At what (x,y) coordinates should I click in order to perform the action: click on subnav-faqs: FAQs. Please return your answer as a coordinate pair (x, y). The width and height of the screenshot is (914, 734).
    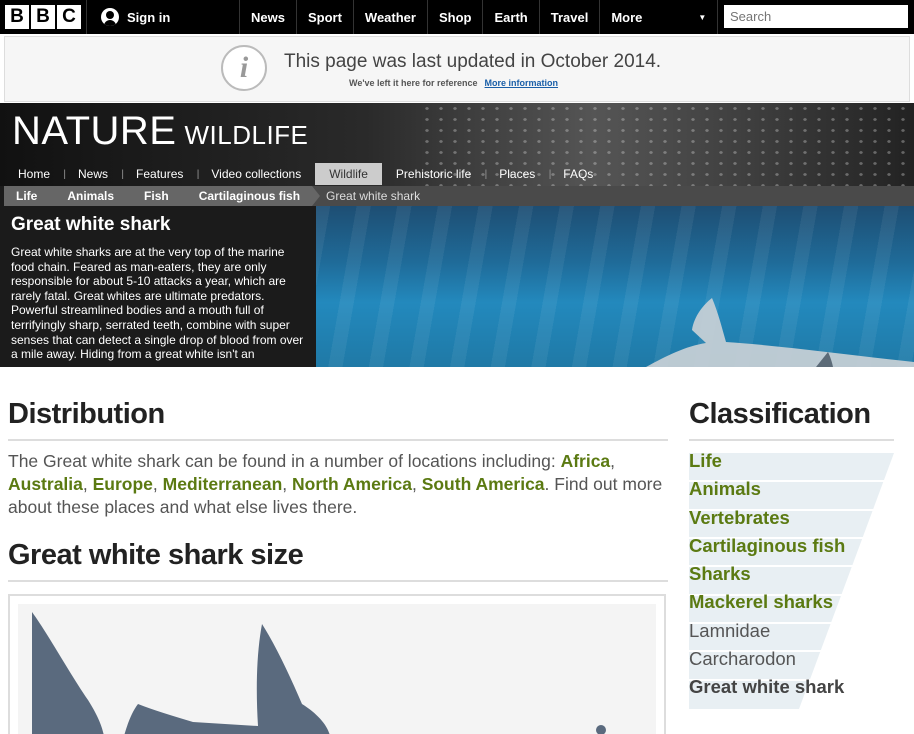
    Looking at the image, I should click on (578, 174).